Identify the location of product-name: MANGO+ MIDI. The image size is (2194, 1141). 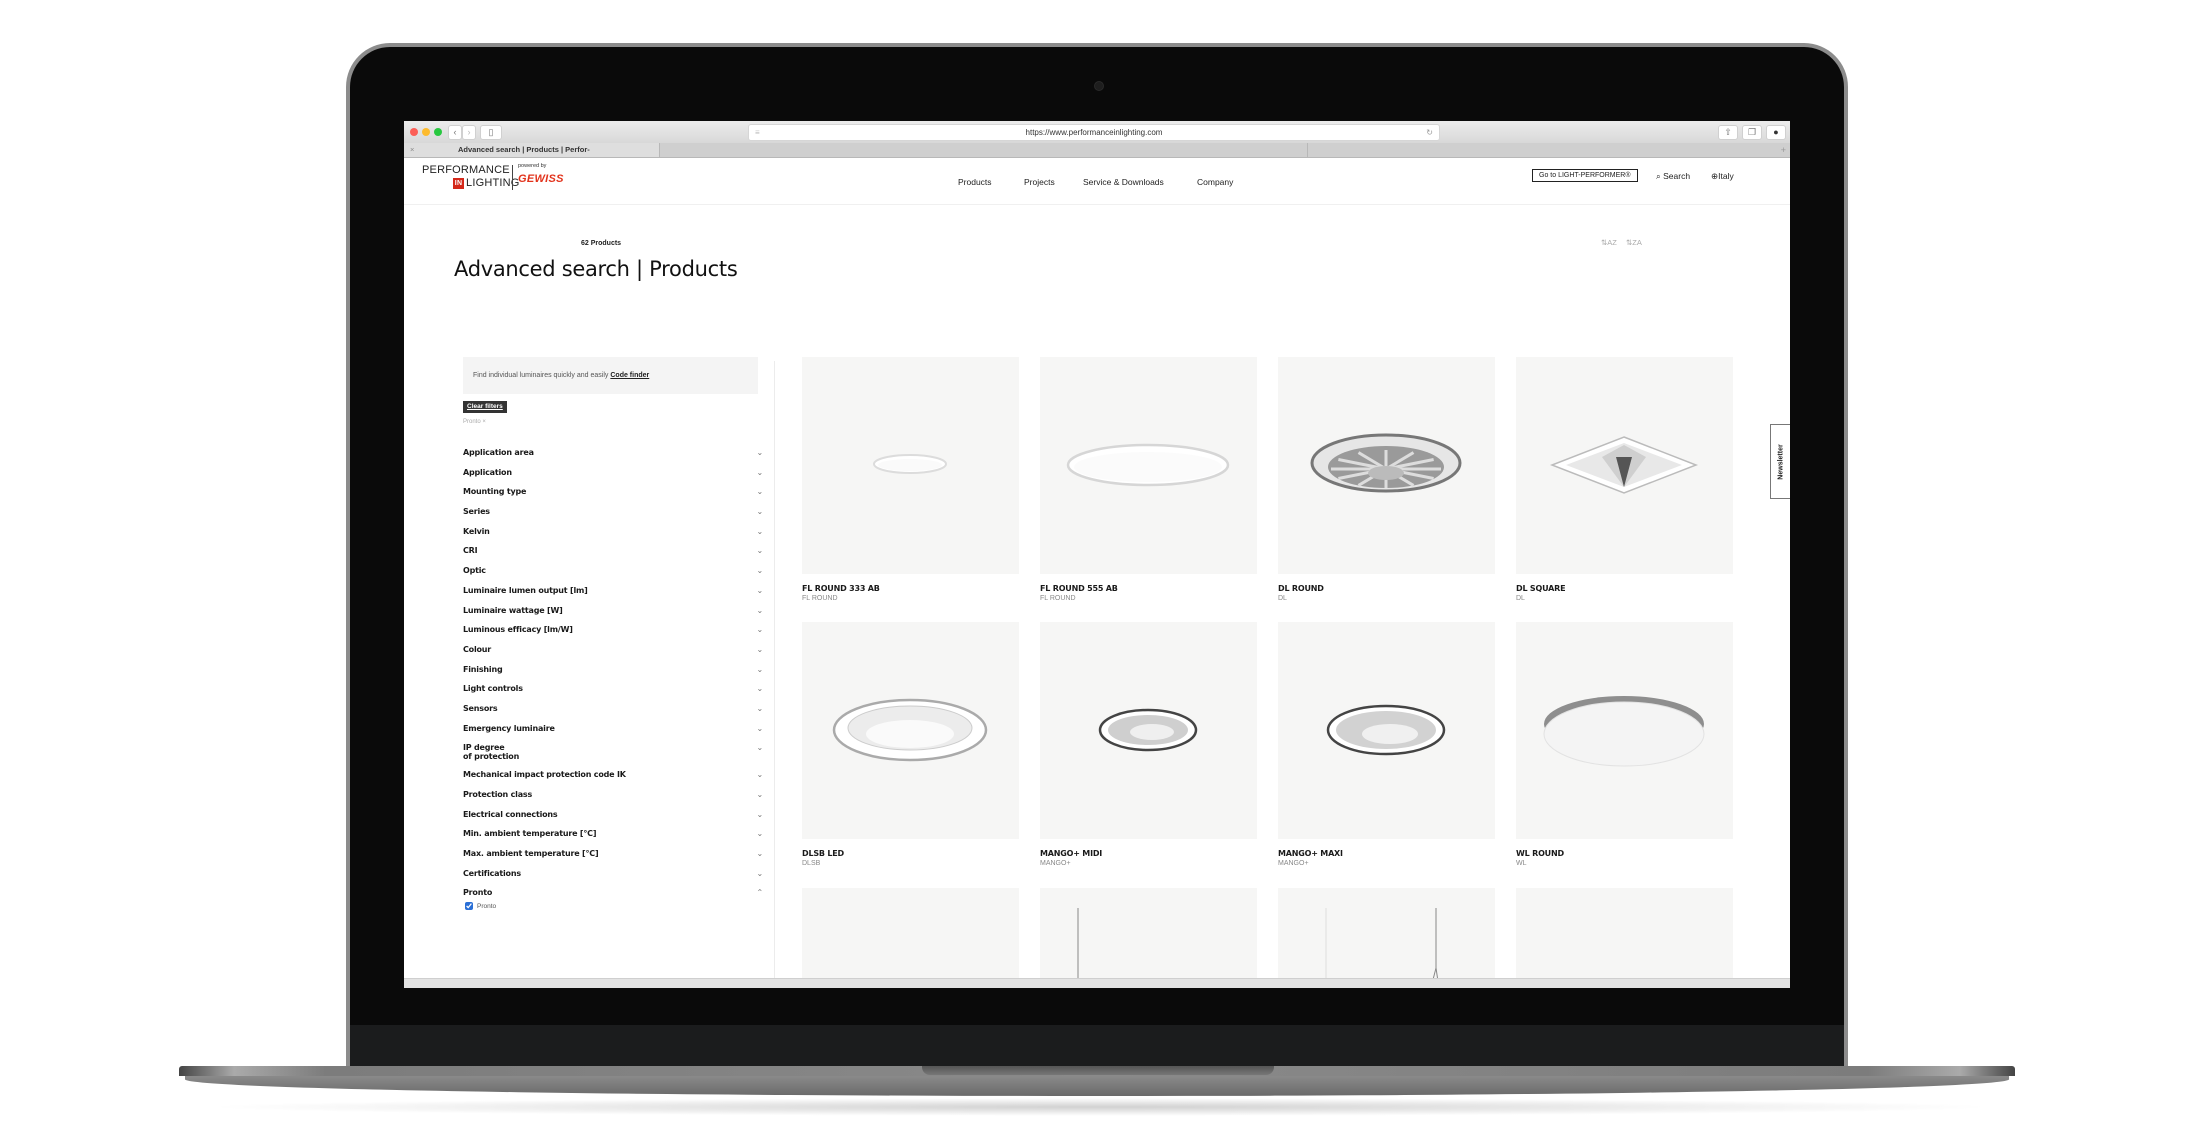
(1148, 853).